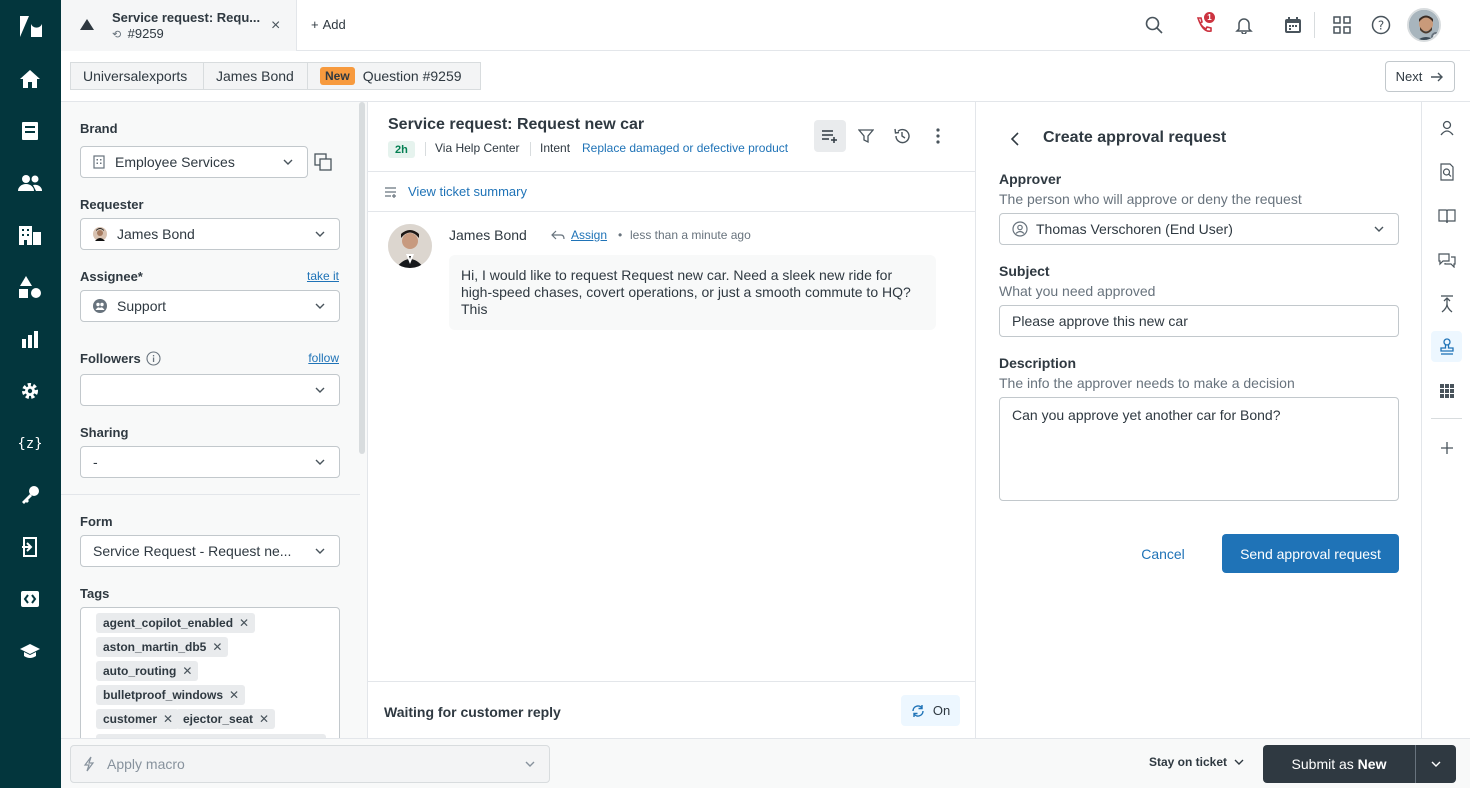 The image size is (1470, 788). I want to click on approver-select: Thomas Verschoren (End User), so click(1199, 229).